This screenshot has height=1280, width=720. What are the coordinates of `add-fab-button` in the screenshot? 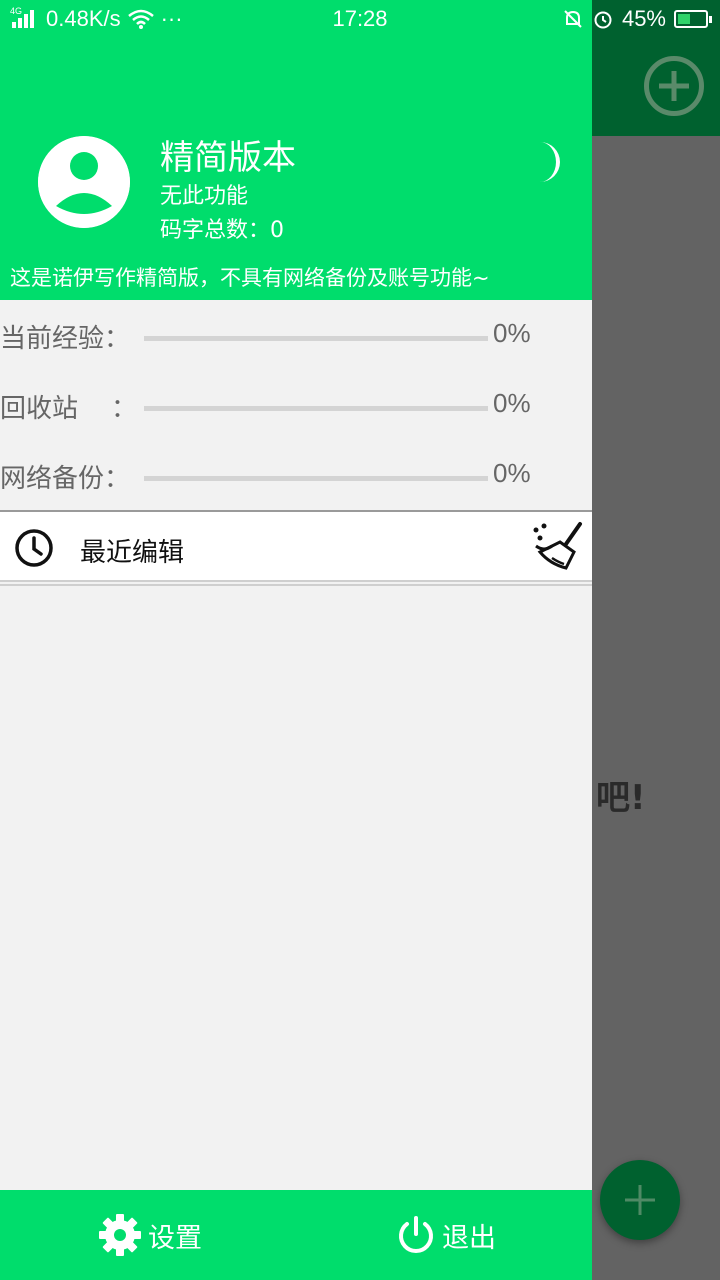 It's located at (640, 1200).